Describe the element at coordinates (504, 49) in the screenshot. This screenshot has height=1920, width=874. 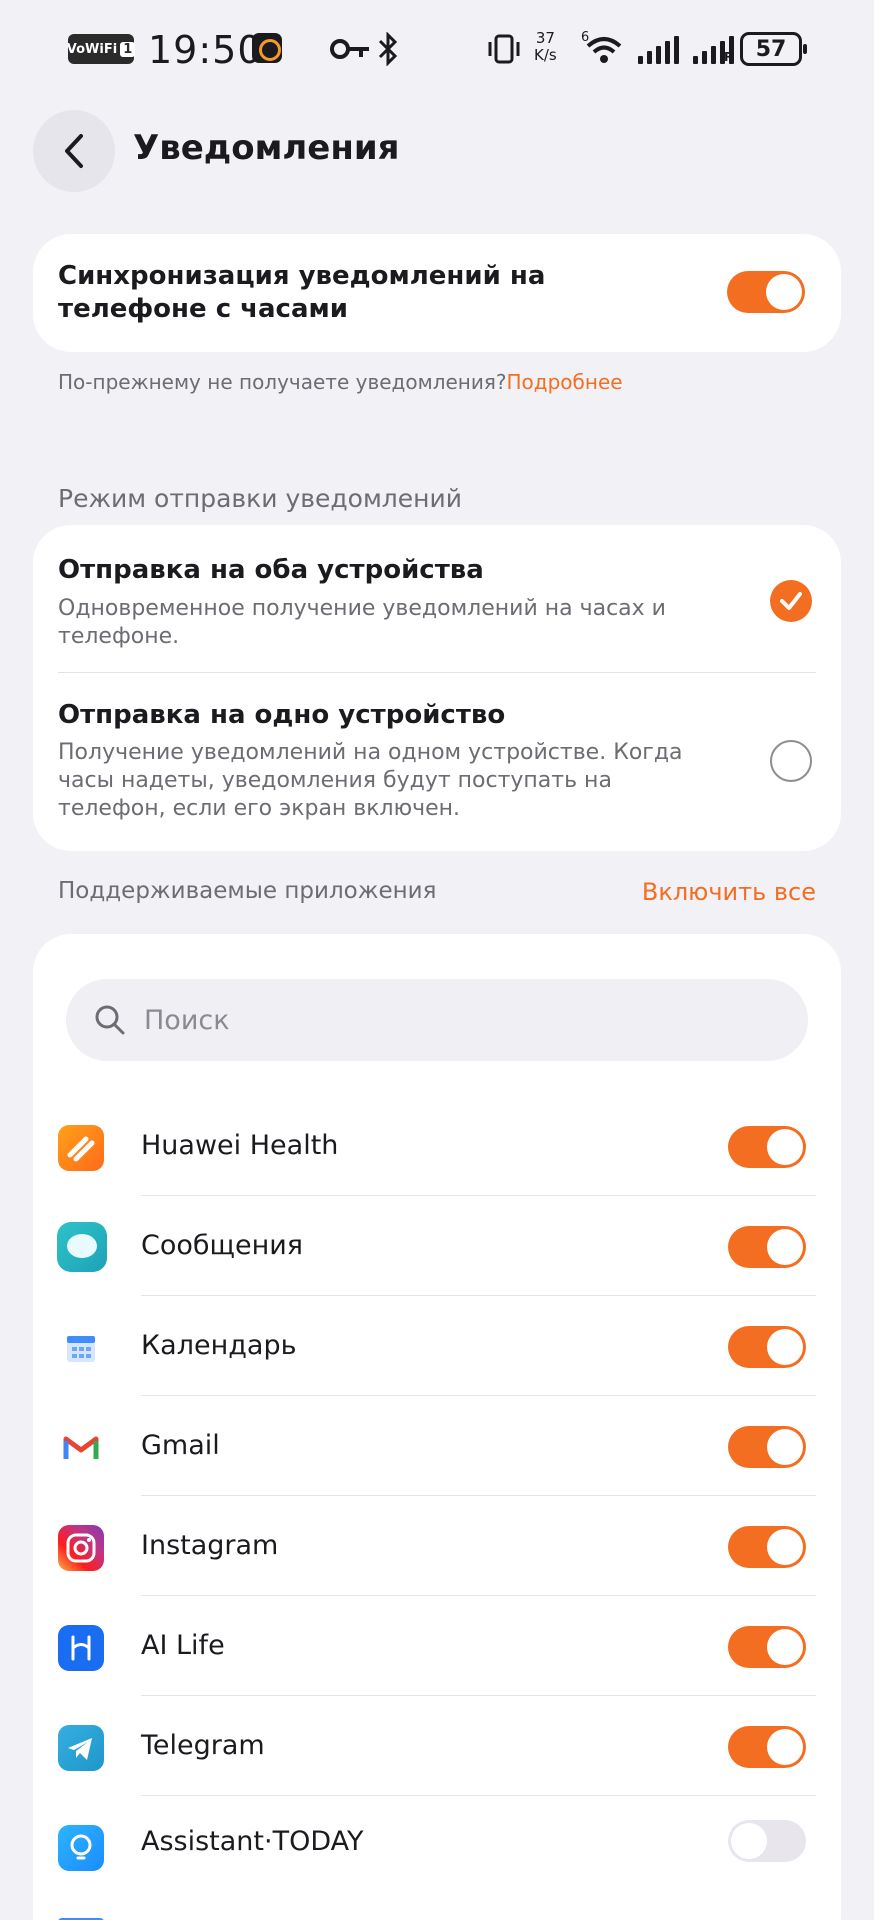
I see `vibrate-icon` at that location.